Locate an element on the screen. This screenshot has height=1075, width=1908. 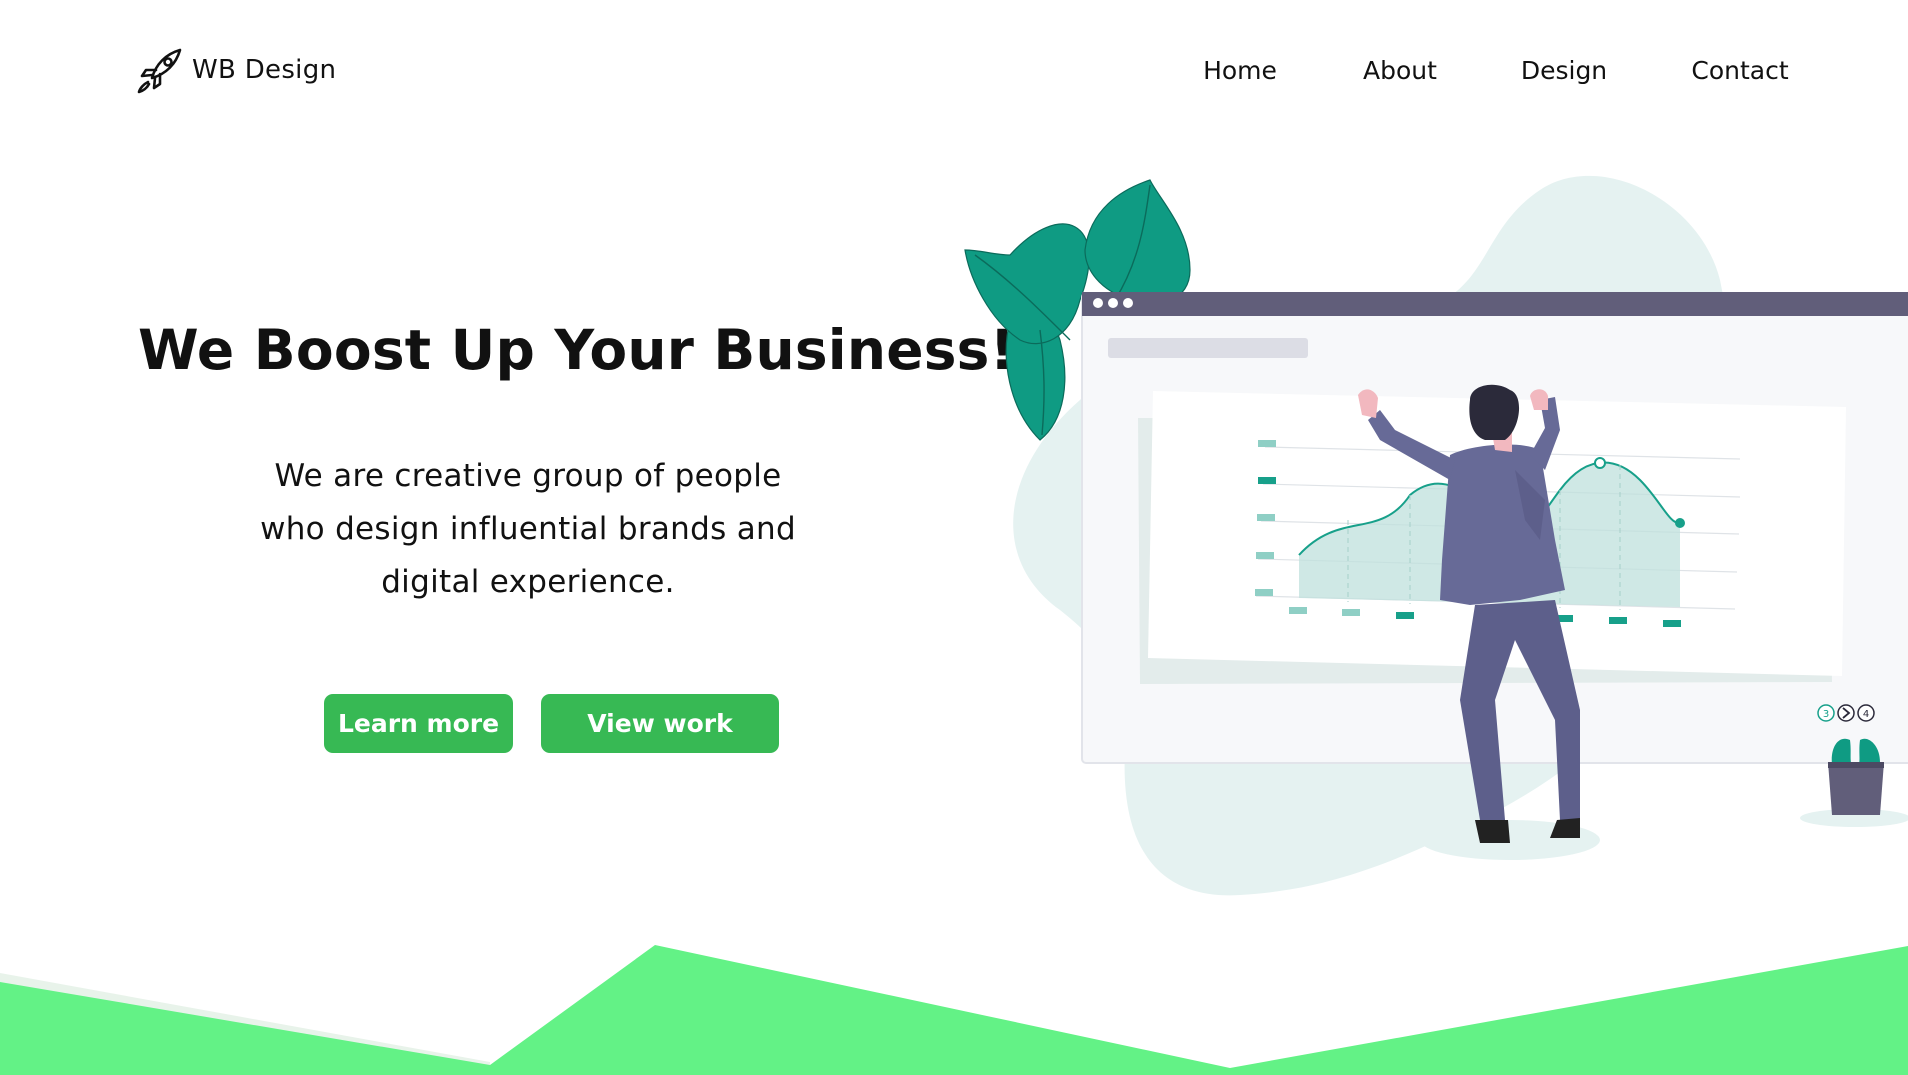
view-work-button: View work is located at coordinates (660, 723).